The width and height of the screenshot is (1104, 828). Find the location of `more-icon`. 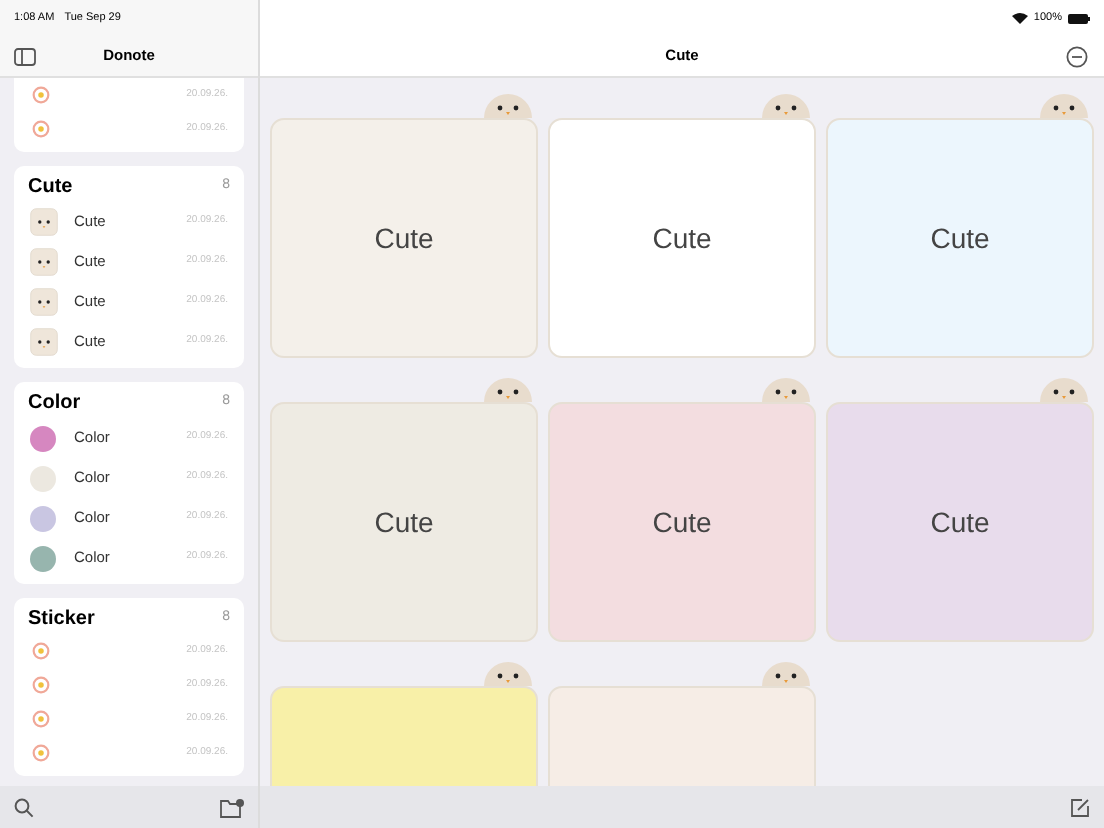

more-icon is located at coordinates (1077, 56).